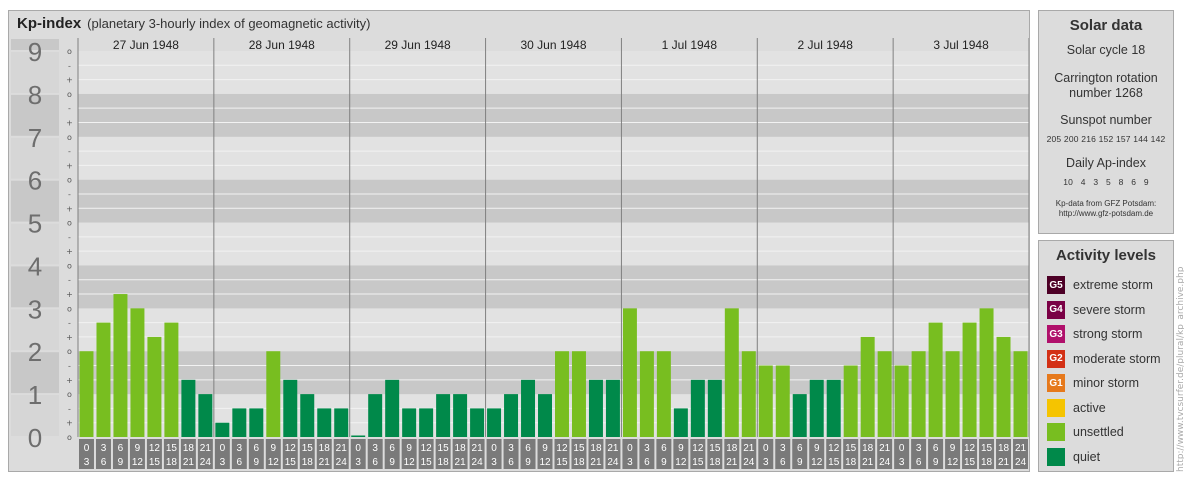 This screenshot has width=1184, height=480. I want to click on legend-item: G3 strong storm, so click(1094, 334).